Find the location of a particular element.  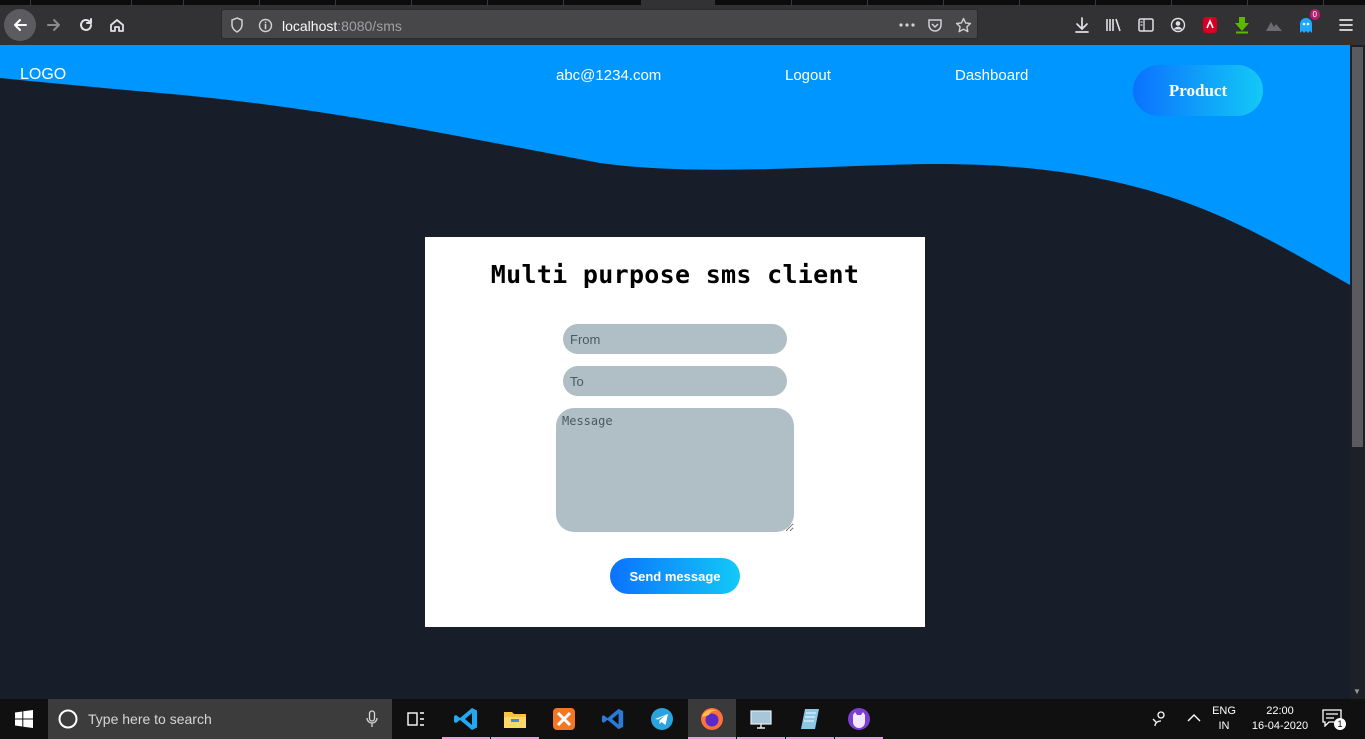

taskbar-search: Type here to search is located at coordinates (220, 719).